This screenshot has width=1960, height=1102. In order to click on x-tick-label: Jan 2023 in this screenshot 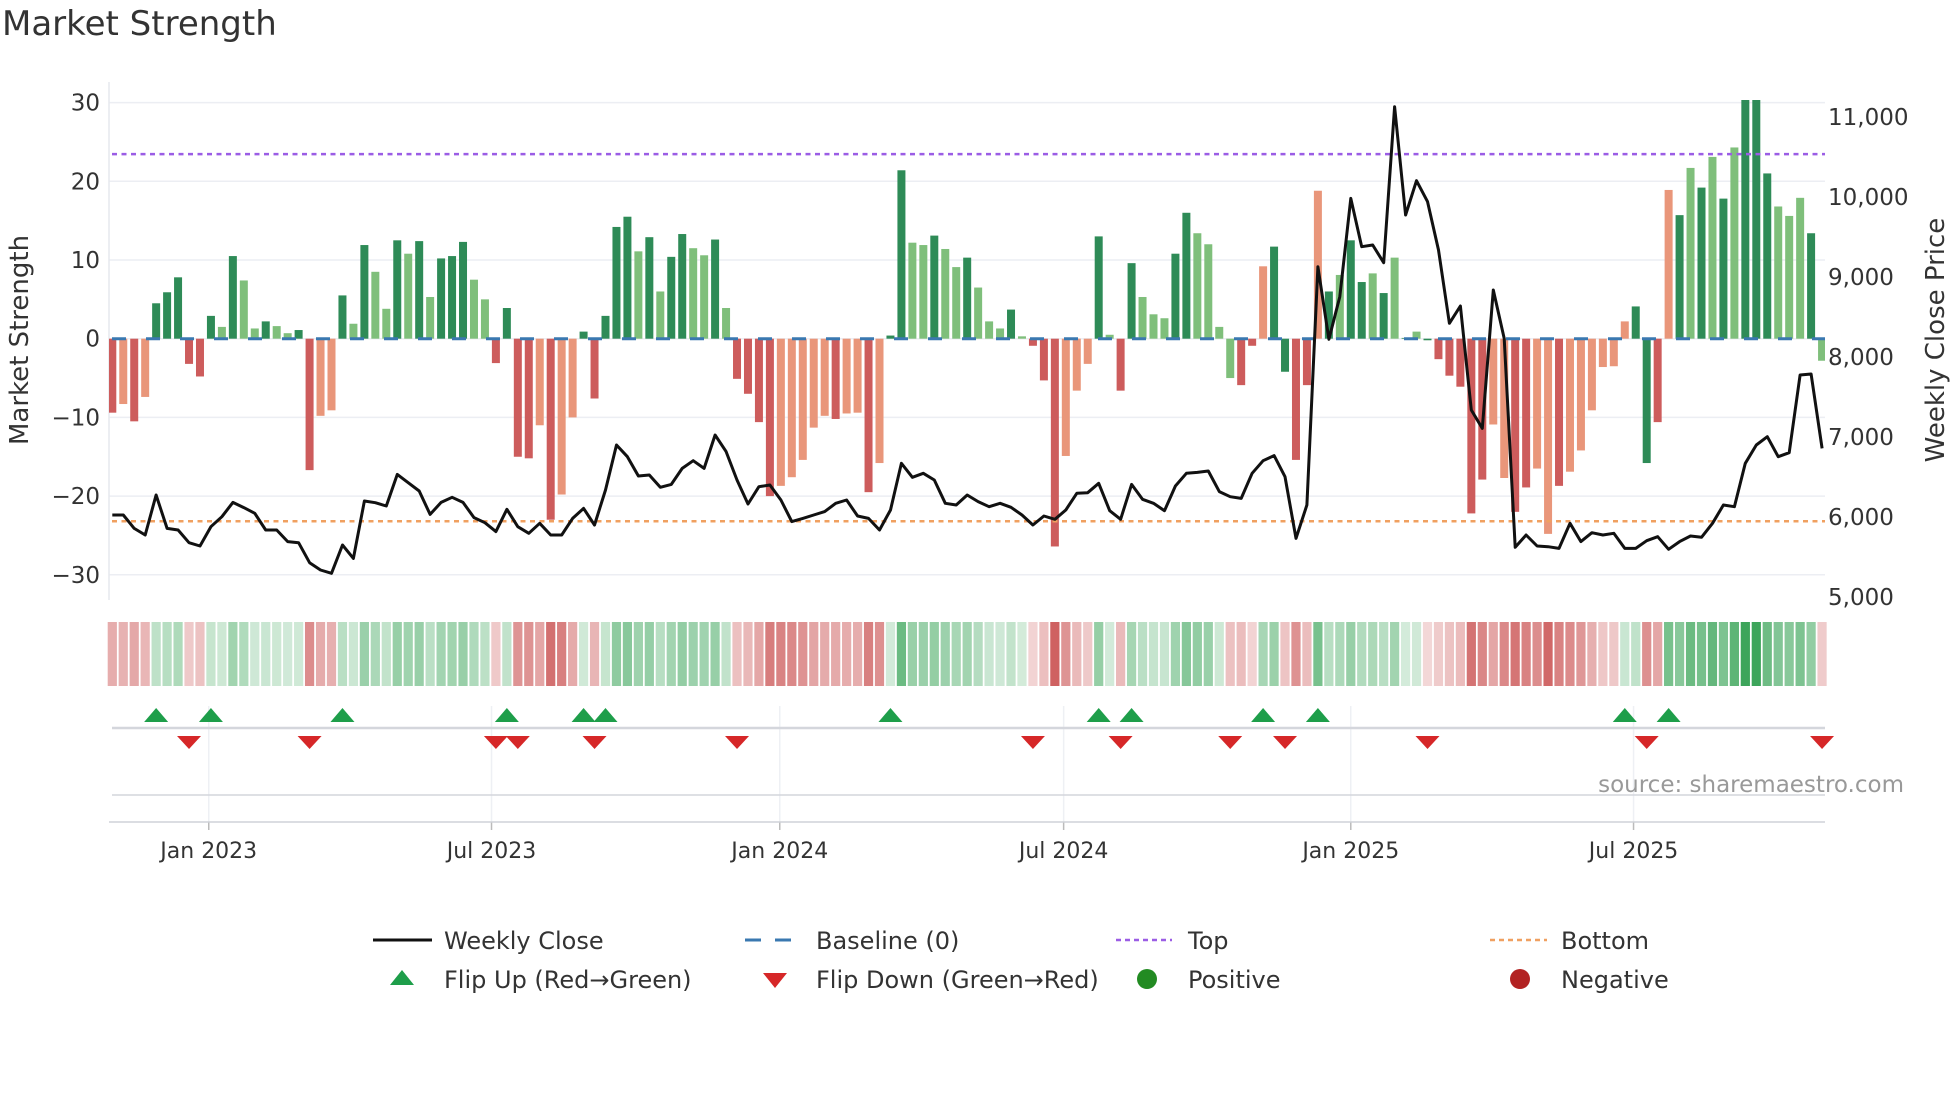, I will do `click(207, 851)`.